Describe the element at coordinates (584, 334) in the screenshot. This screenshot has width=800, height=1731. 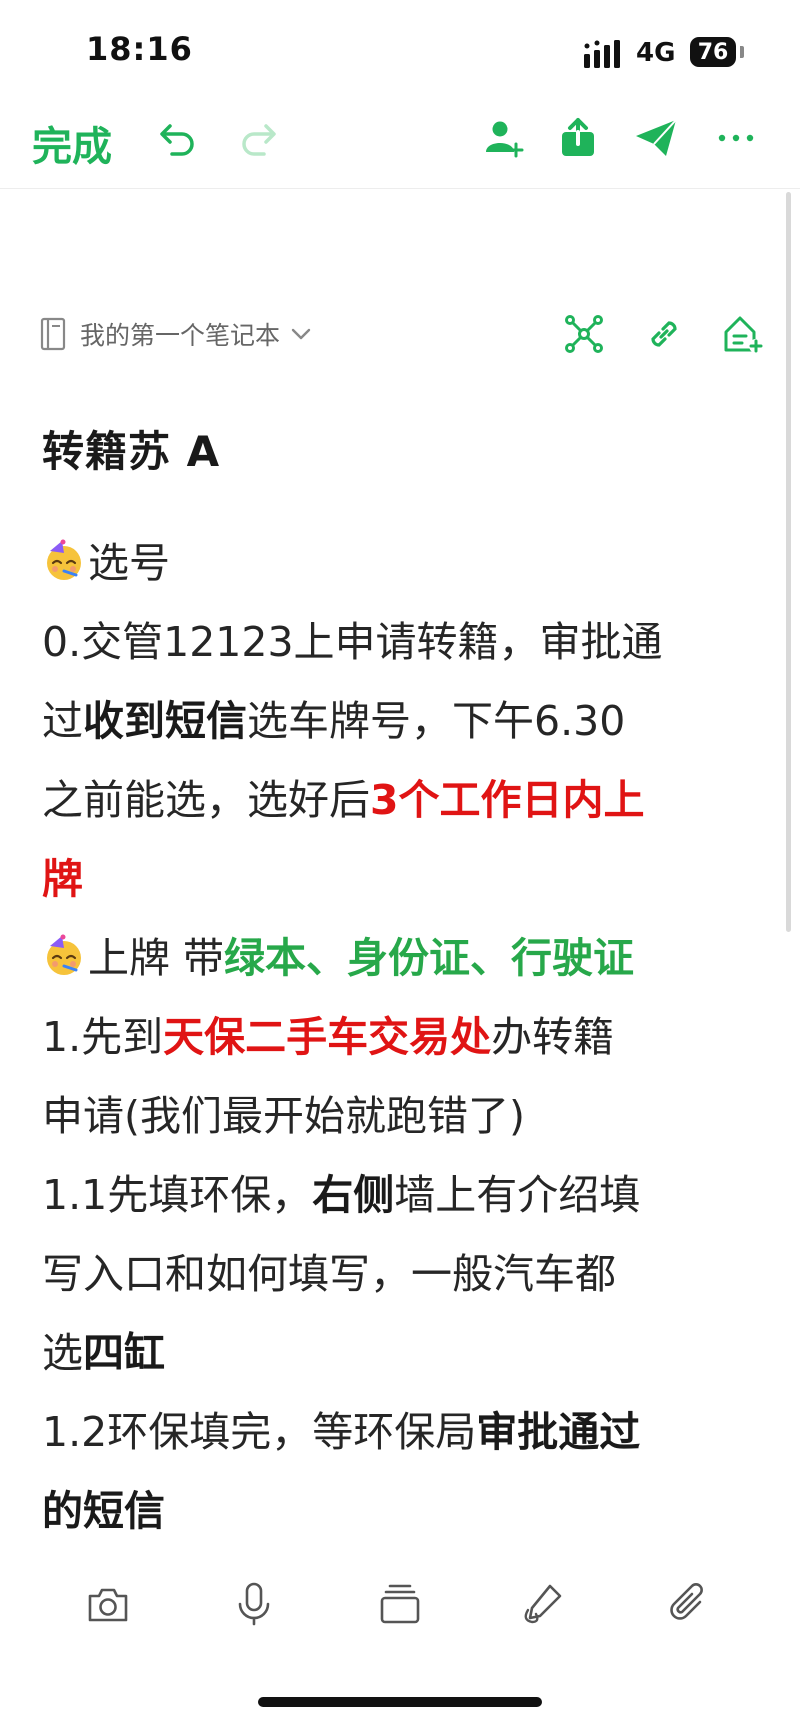
I see `mind-map-icon` at that location.